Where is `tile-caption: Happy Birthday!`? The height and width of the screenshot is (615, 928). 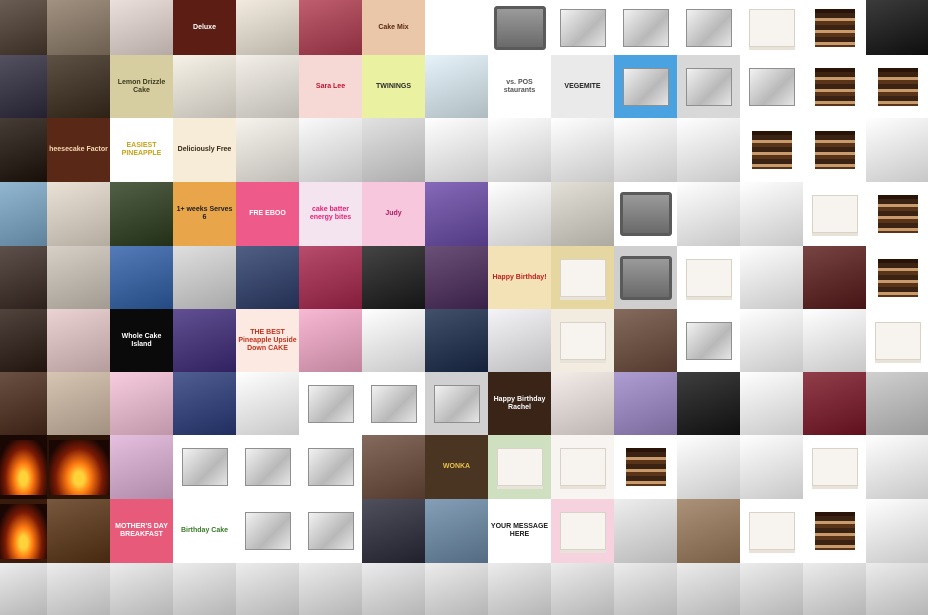 tile-caption: Happy Birthday! is located at coordinates (519, 277).